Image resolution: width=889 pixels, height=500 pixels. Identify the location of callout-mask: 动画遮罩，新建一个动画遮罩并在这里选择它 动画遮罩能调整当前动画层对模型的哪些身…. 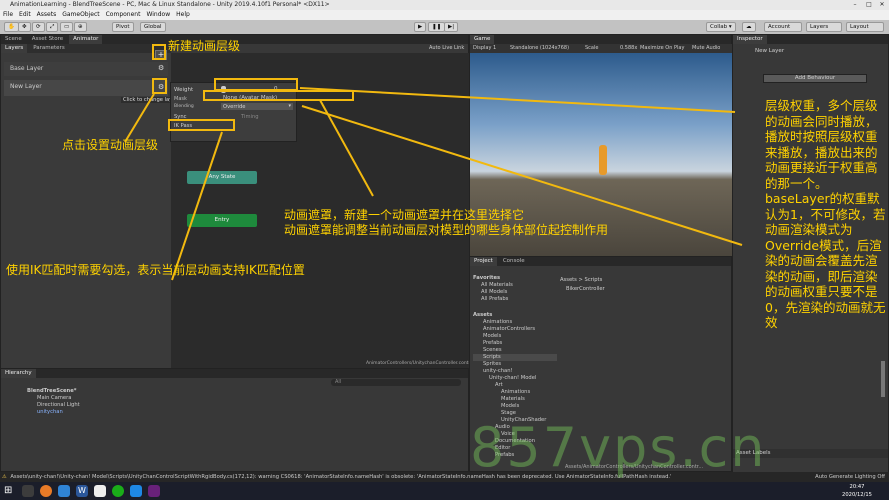
(446, 222).